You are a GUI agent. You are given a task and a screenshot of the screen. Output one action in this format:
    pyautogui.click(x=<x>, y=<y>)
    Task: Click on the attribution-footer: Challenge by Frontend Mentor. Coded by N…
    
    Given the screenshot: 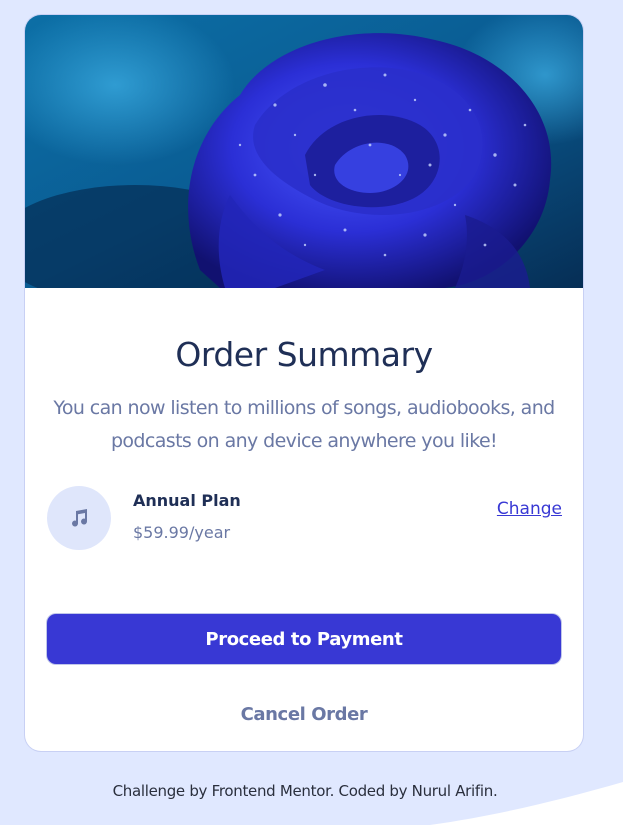 What is the action you would take?
    pyautogui.click(x=305, y=791)
    